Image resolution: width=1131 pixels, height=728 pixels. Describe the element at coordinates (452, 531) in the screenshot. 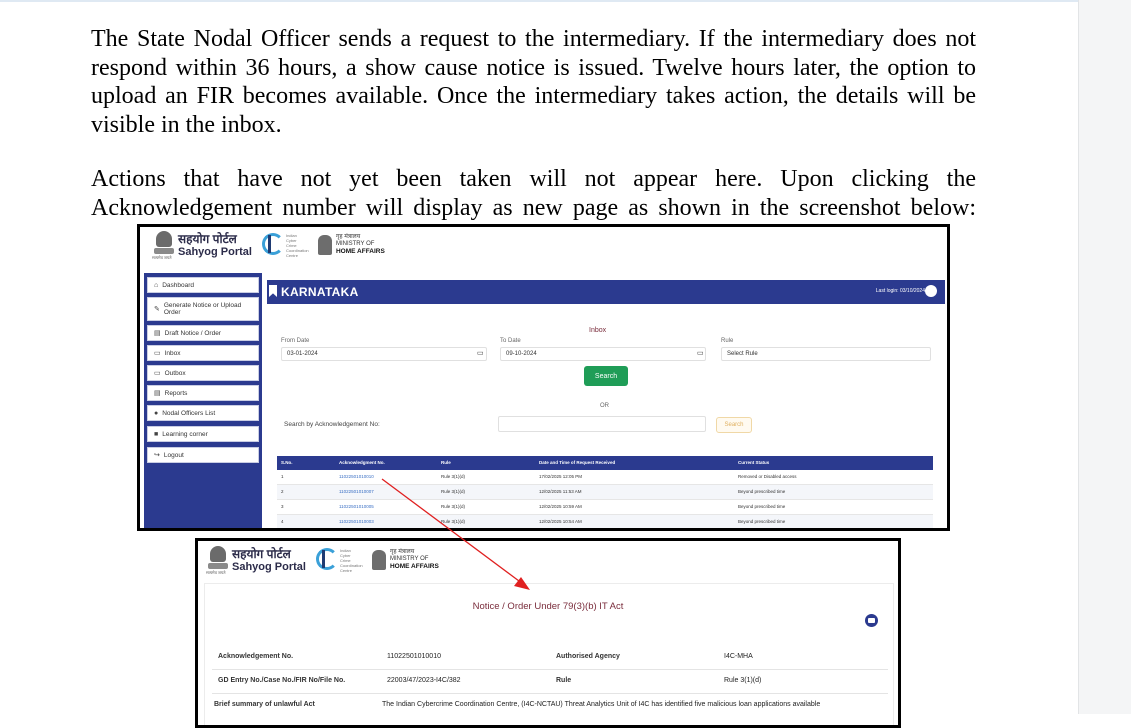

I see `arrow-line` at that location.